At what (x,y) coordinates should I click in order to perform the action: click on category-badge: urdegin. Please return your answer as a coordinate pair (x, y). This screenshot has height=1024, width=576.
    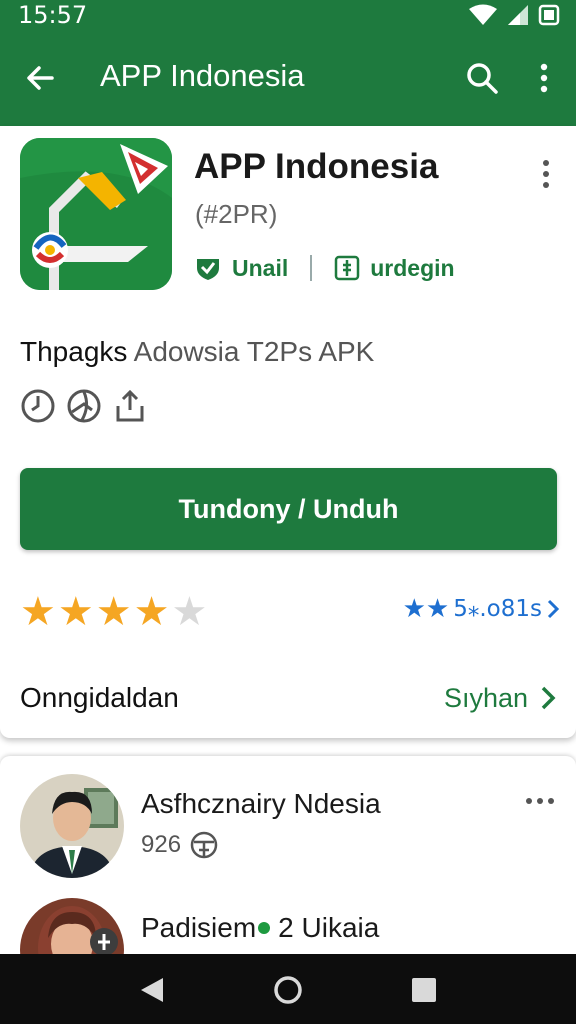
    Looking at the image, I should click on (394, 268).